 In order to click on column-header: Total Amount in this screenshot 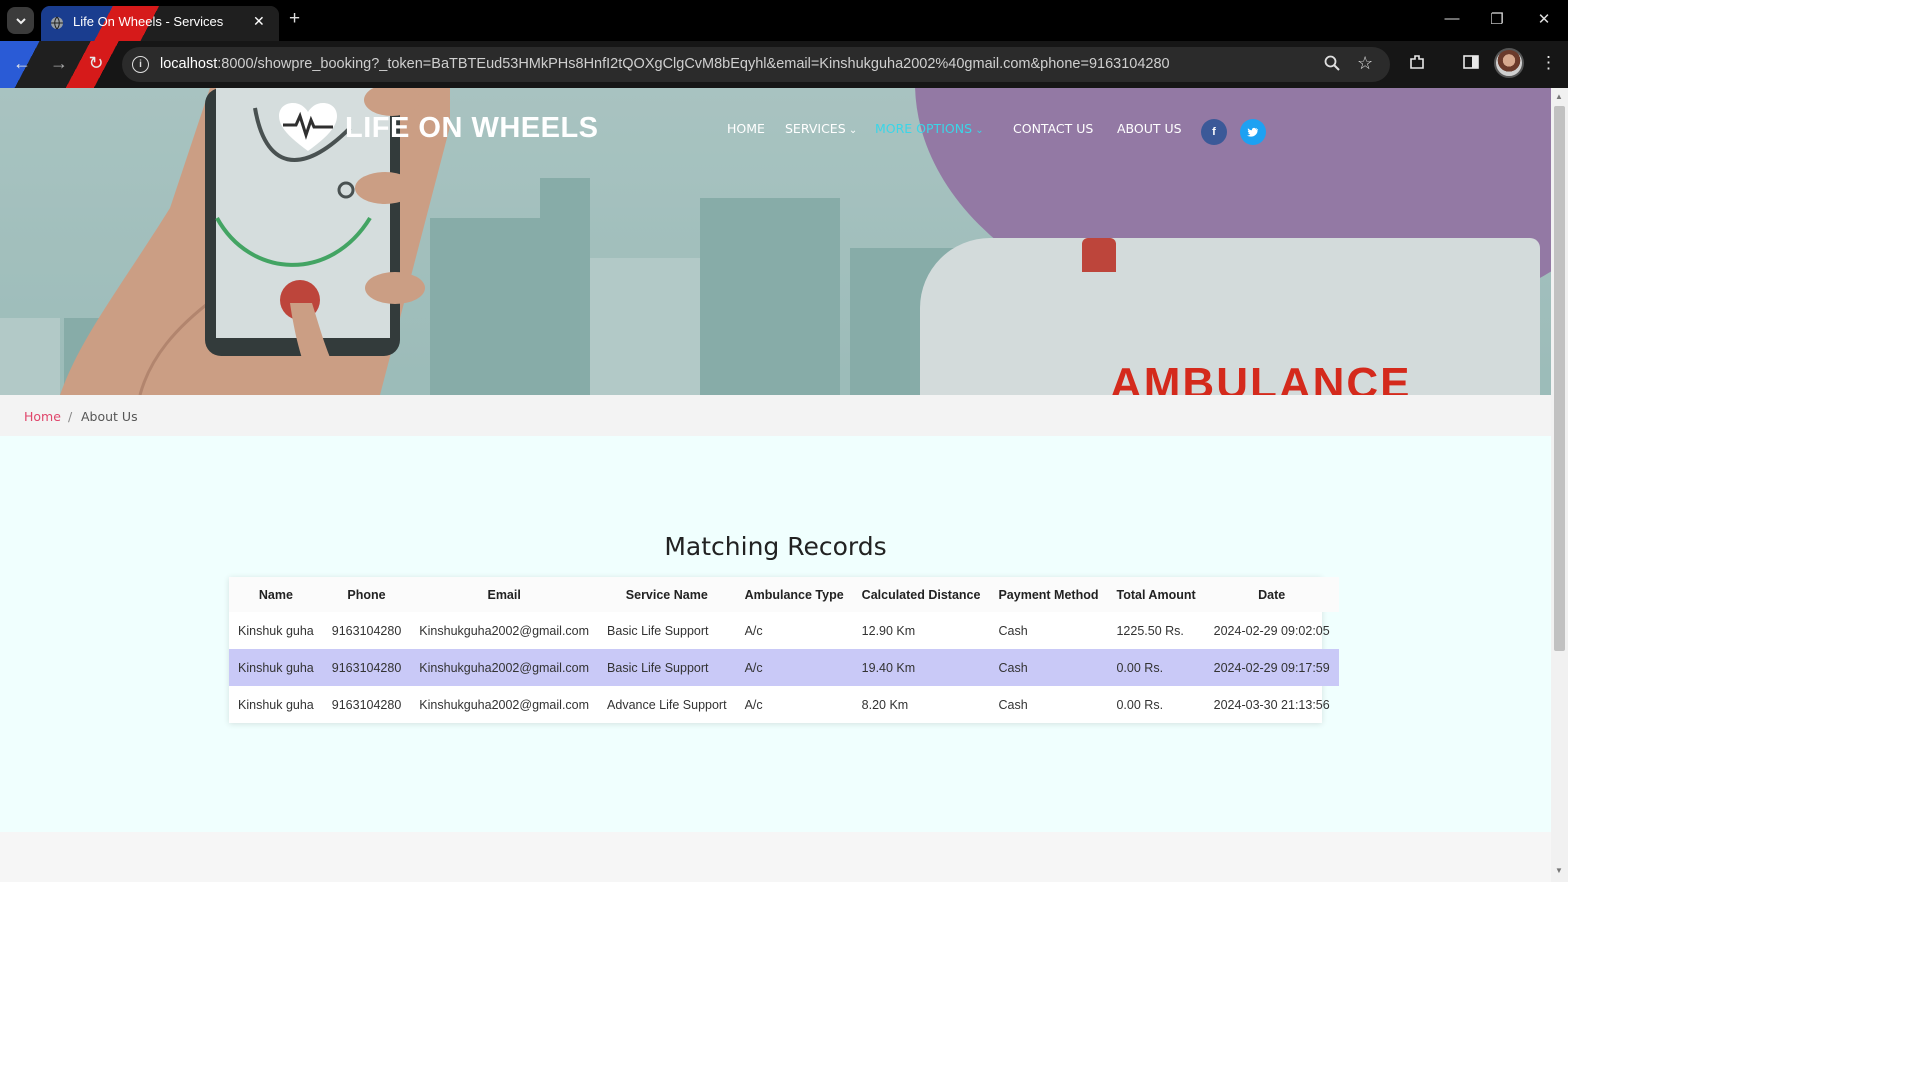, I will do `click(1156, 594)`.